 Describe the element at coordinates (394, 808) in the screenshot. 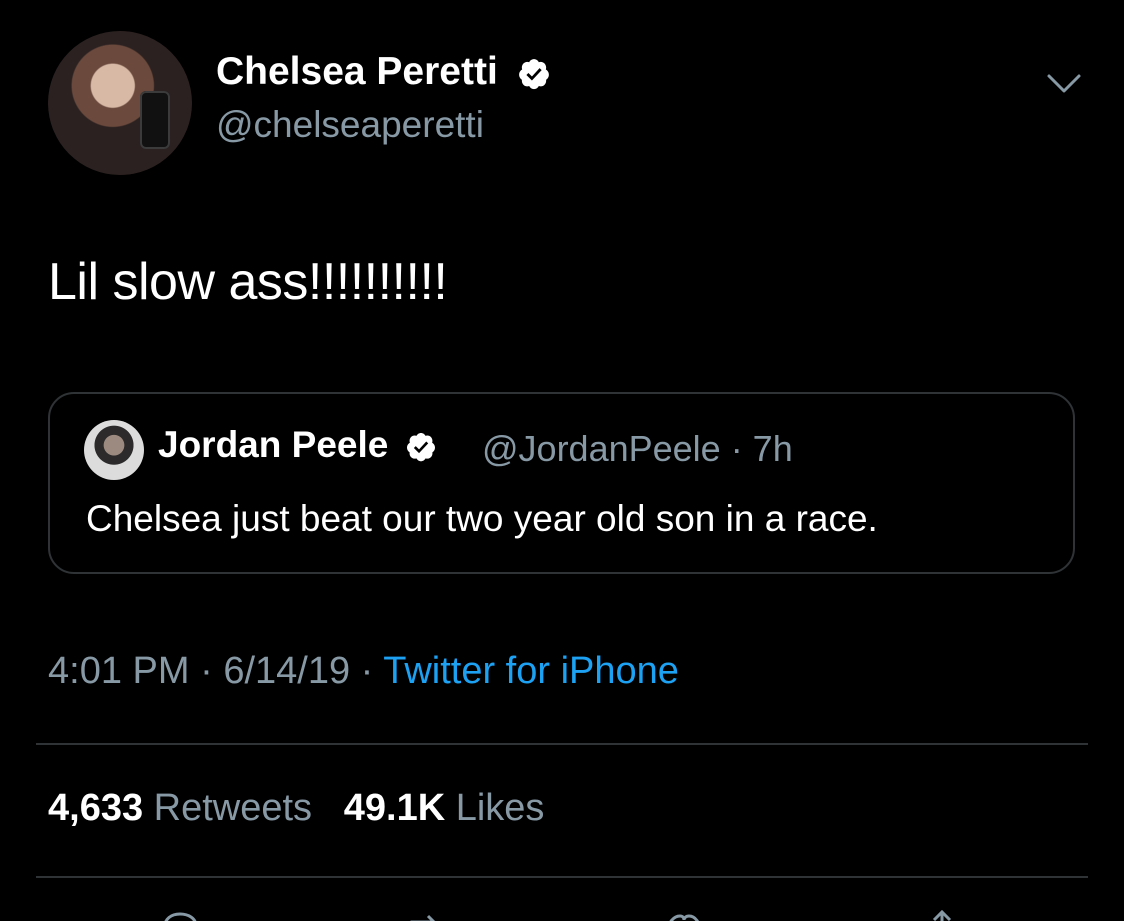

I see `likes-count: 49.1K` at that location.